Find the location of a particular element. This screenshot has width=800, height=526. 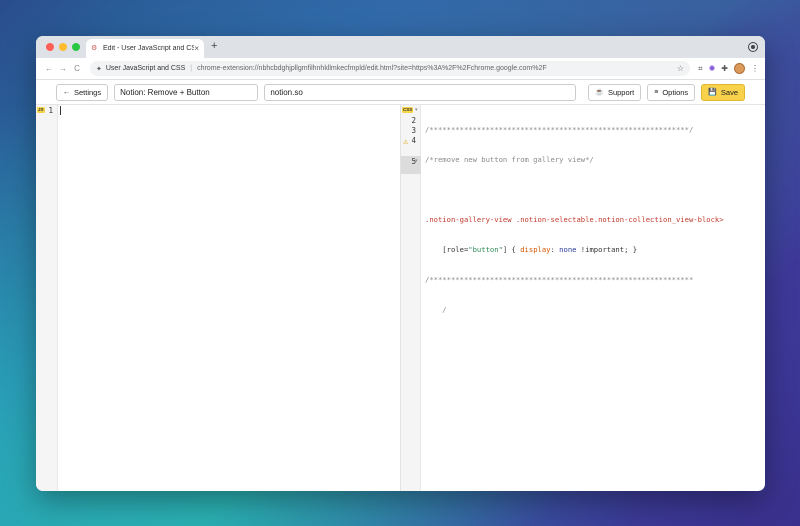

reload-button: C is located at coordinates (77, 68).